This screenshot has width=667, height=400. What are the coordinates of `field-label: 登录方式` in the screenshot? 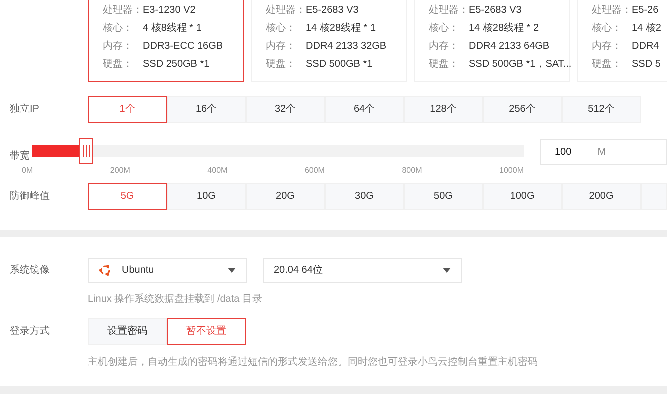 It's located at (30, 331).